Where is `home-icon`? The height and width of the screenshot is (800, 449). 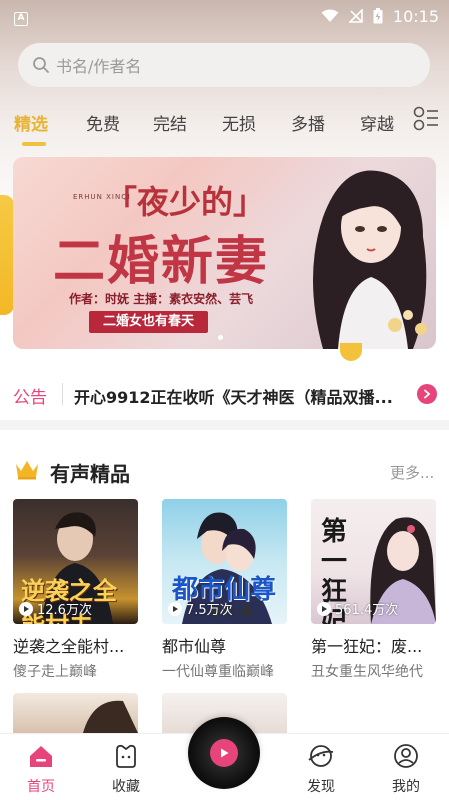 home-icon is located at coordinates (41, 756).